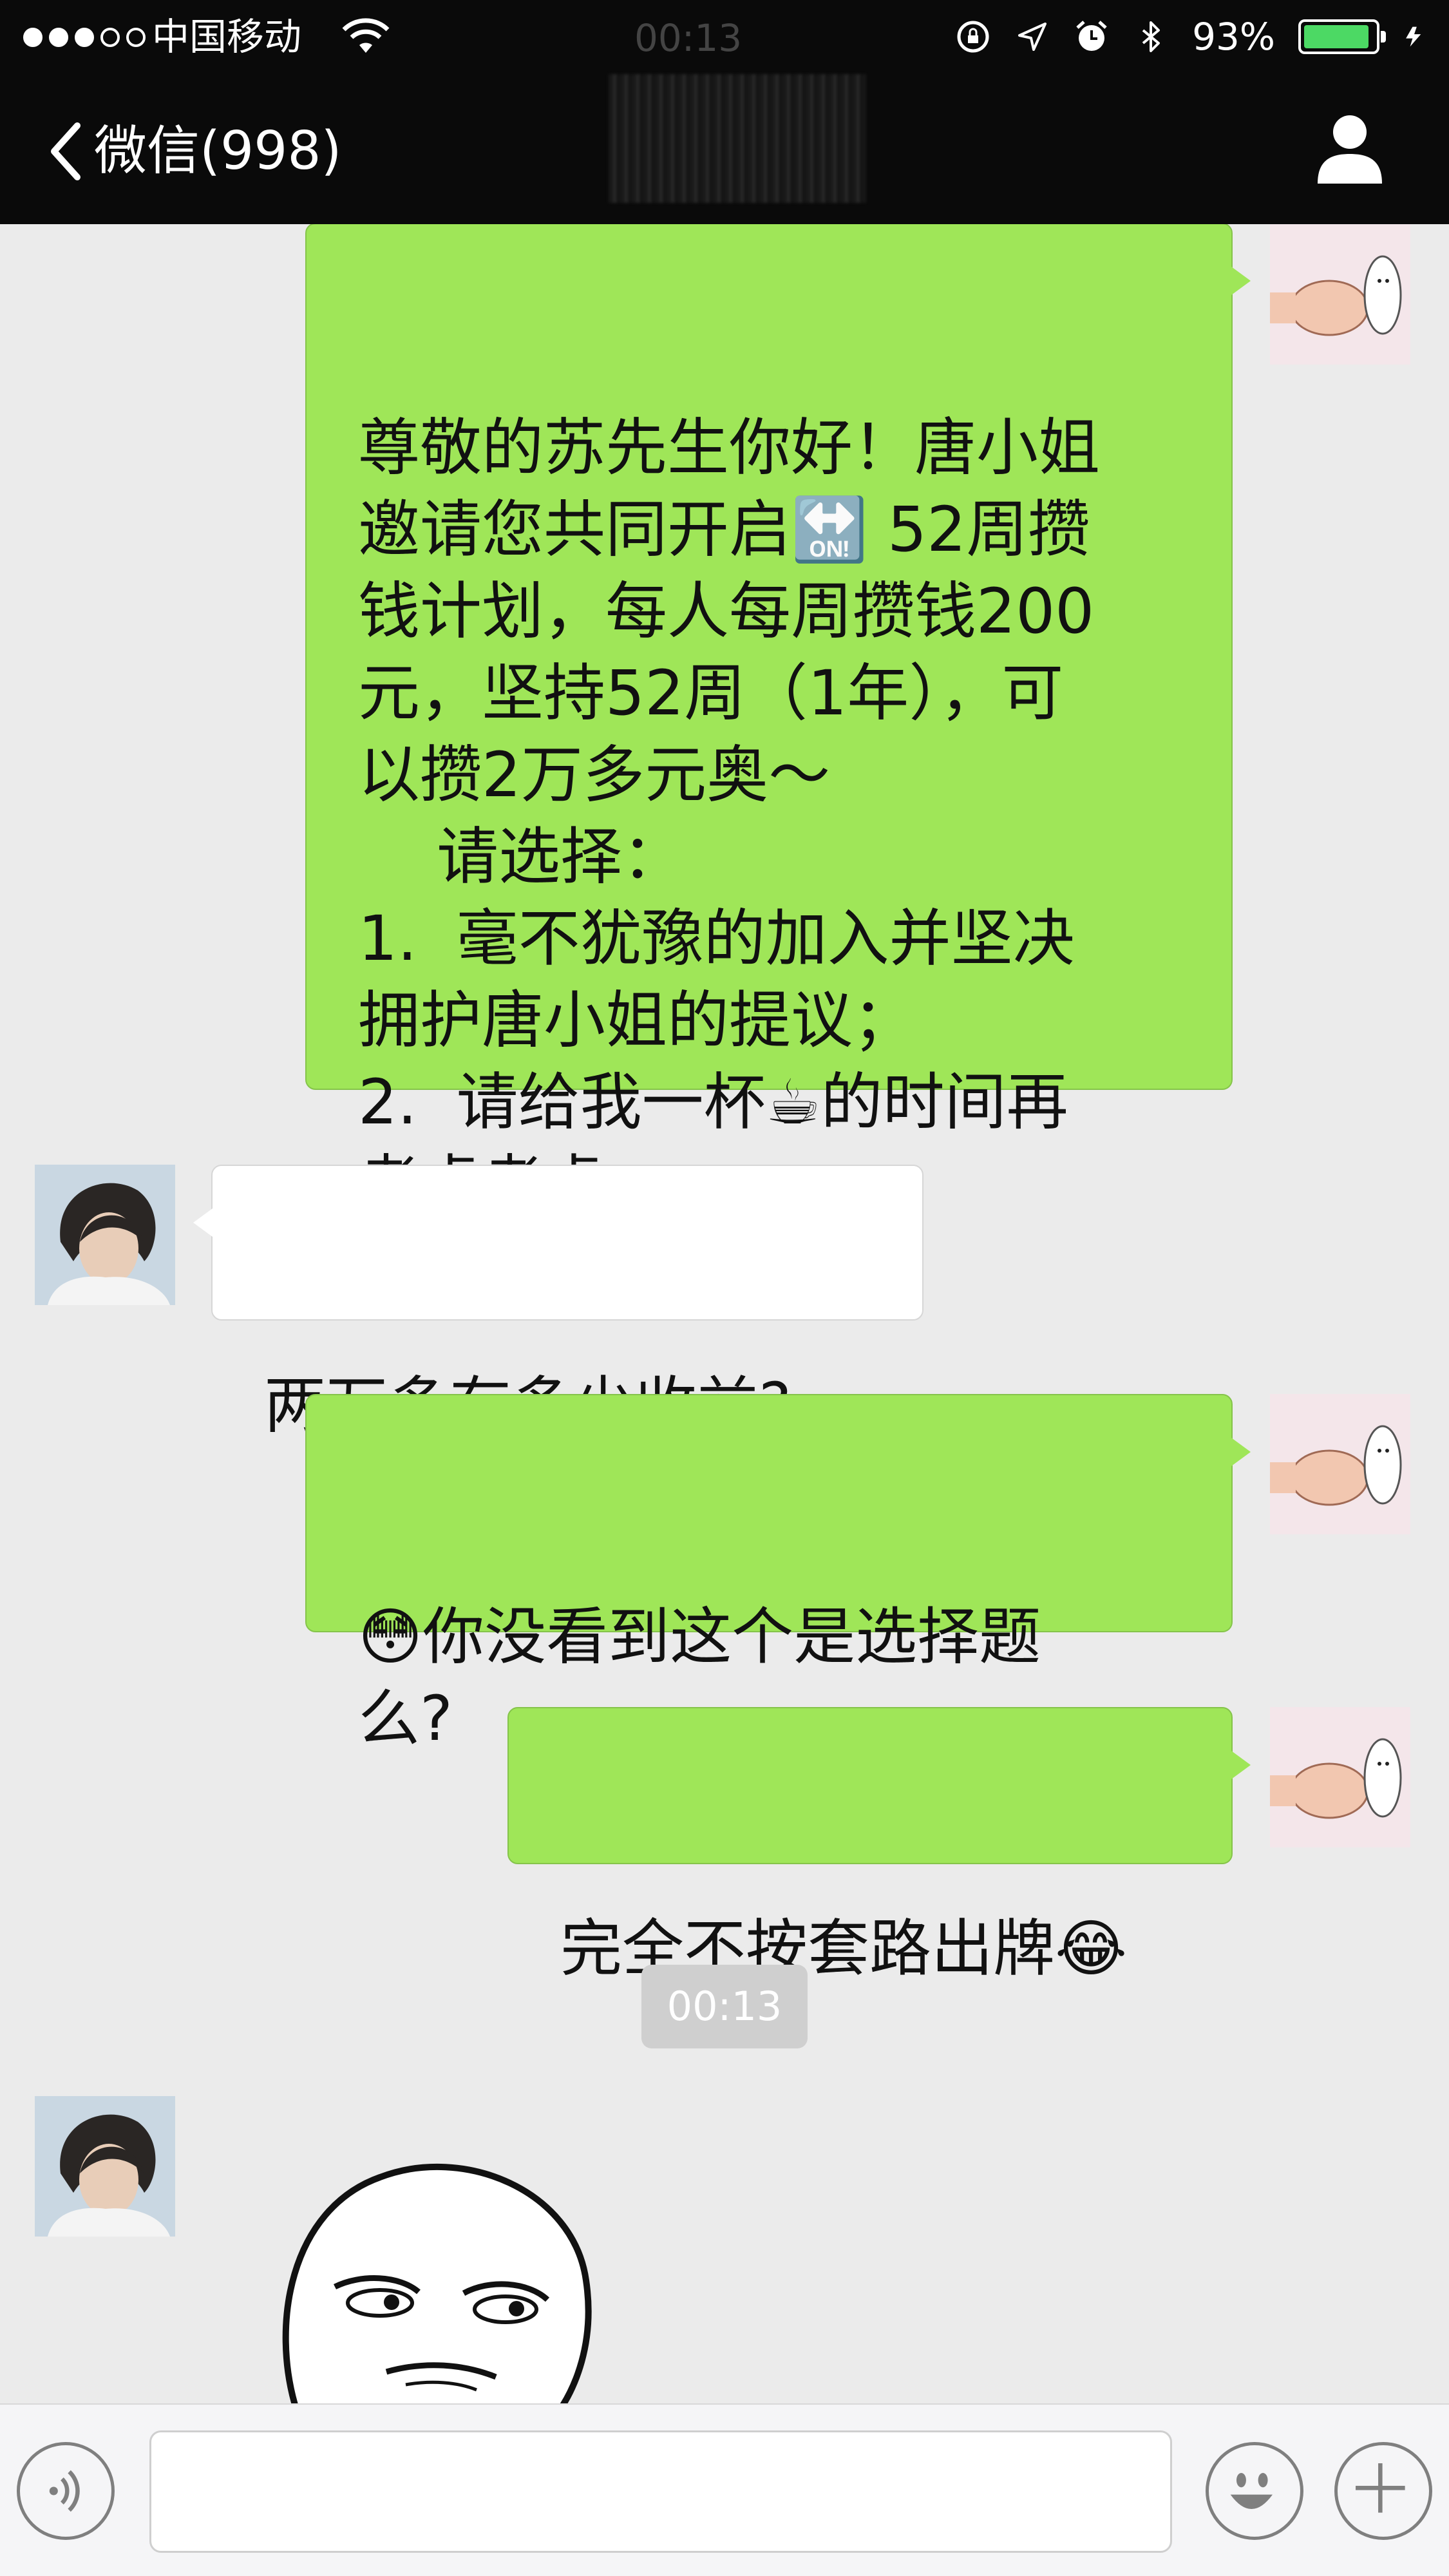 The image size is (1449, 2576). Describe the element at coordinates (660, 2491) in the screenshot. I see `message-input` at that location.